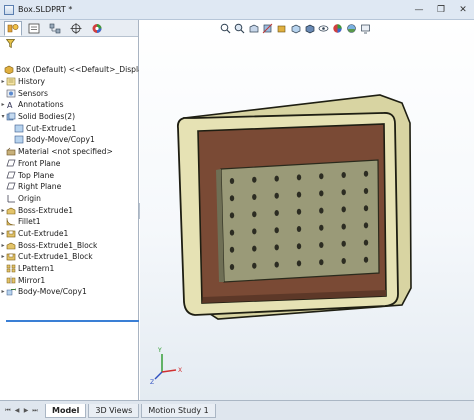  I want to click on first-tab-arrow-icon: ⏮, so click(8, 411).